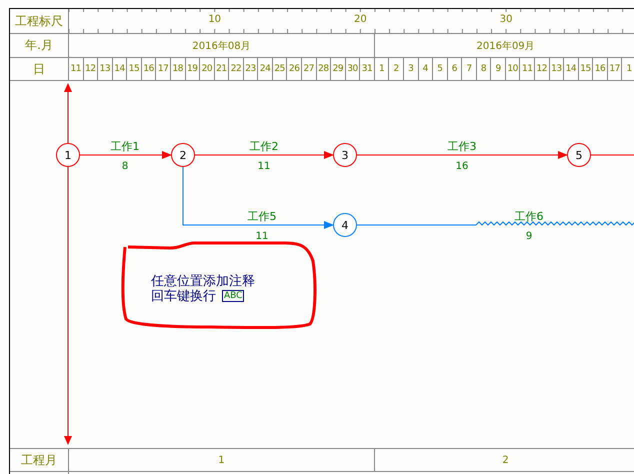 This screenshot has height=474, width=634. What do you see at coordinates (504, 45) in the screenshot?
I see `month-cell: 2016年09月` at bounding box center [504, 45].